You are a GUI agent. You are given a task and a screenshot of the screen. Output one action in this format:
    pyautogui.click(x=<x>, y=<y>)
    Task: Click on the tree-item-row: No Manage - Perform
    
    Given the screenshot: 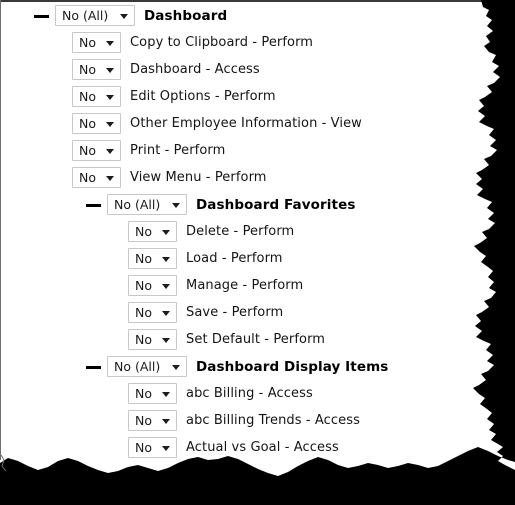 What is the action you would take?
    pyautogui.click(x=235, y=285)
    